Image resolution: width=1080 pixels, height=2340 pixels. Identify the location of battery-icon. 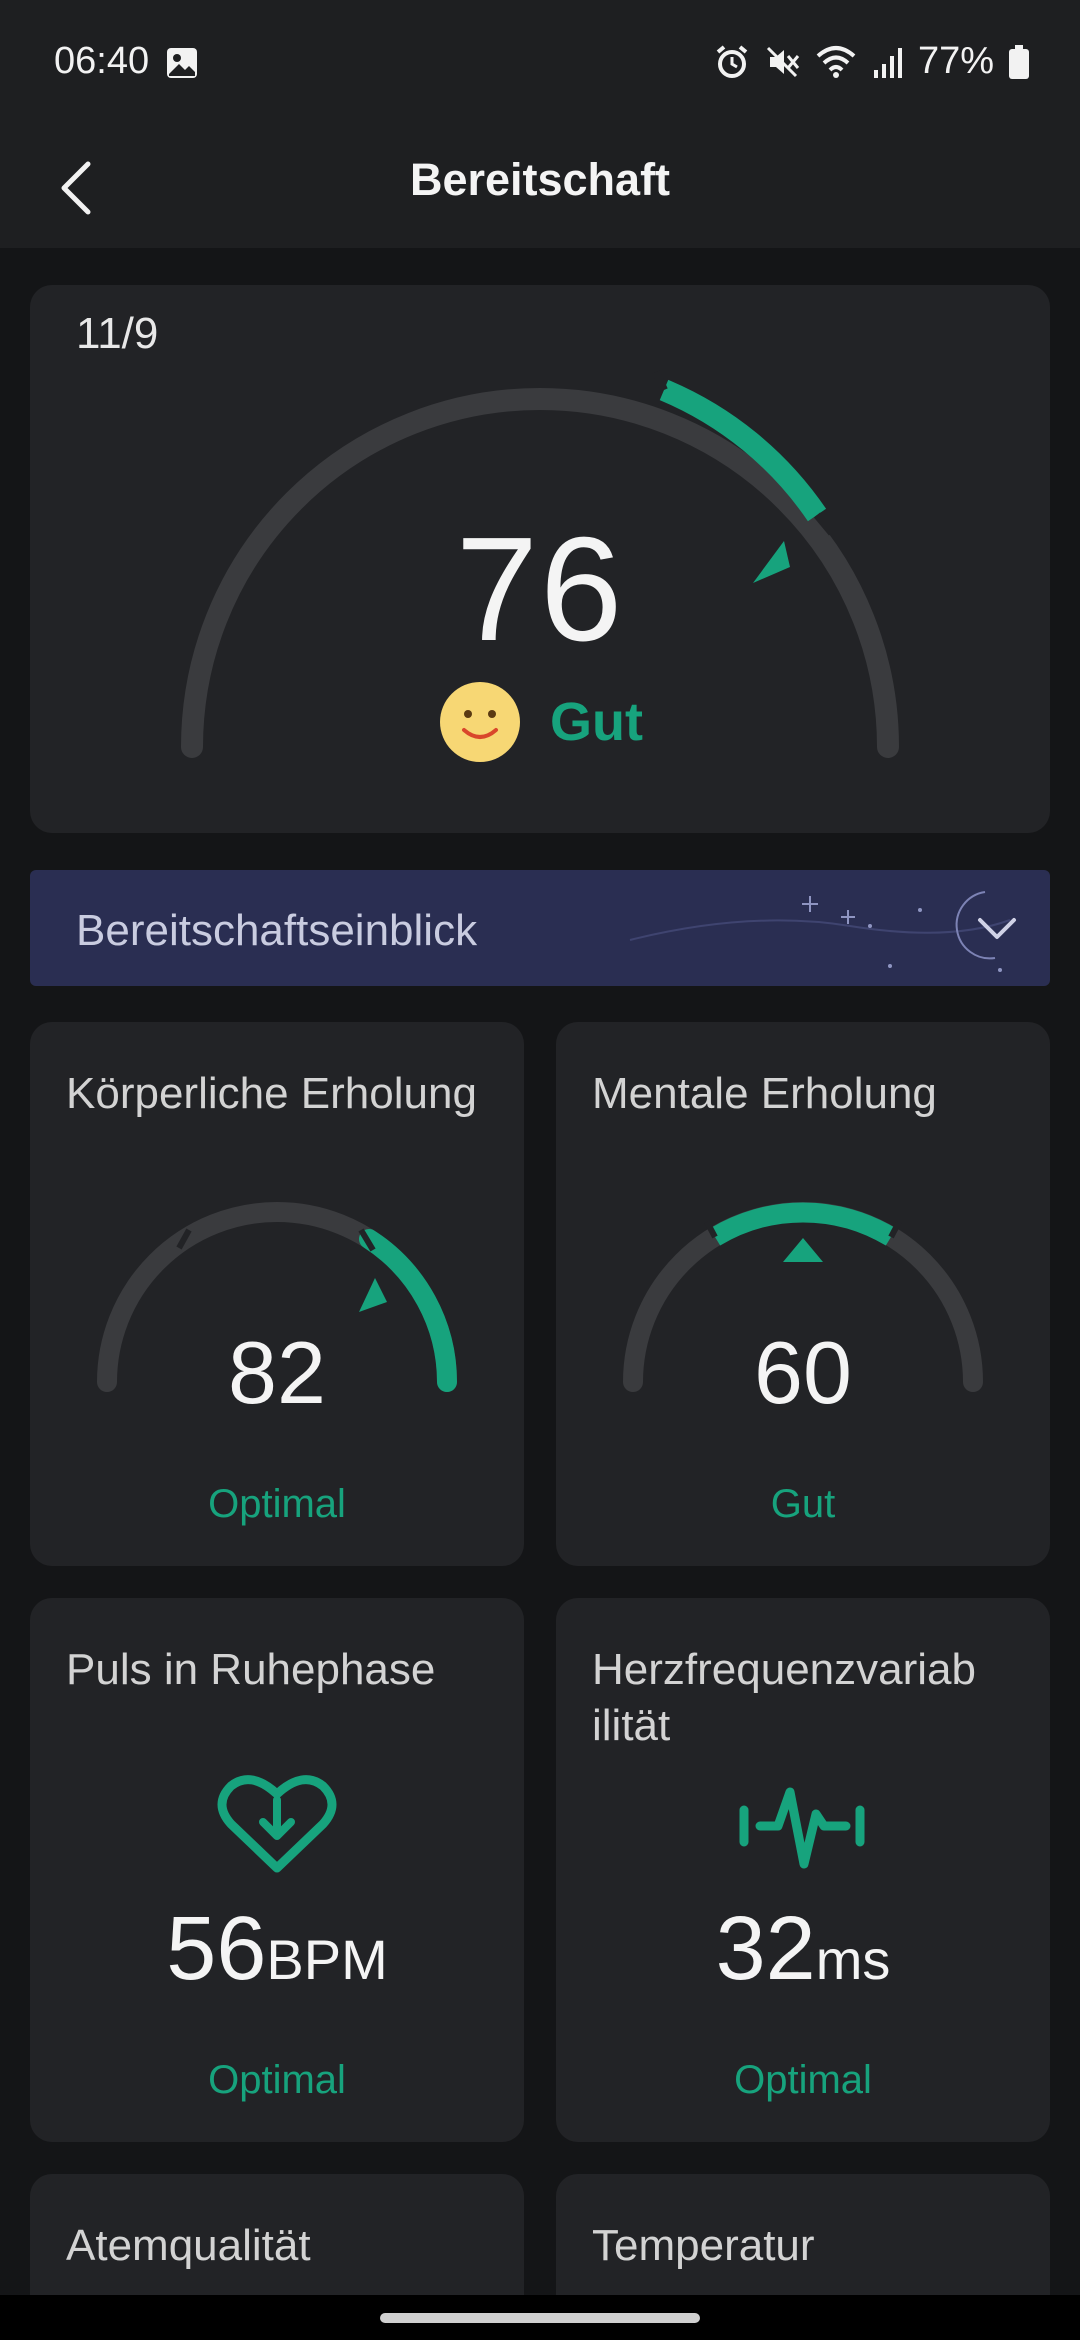
(1019, 61).